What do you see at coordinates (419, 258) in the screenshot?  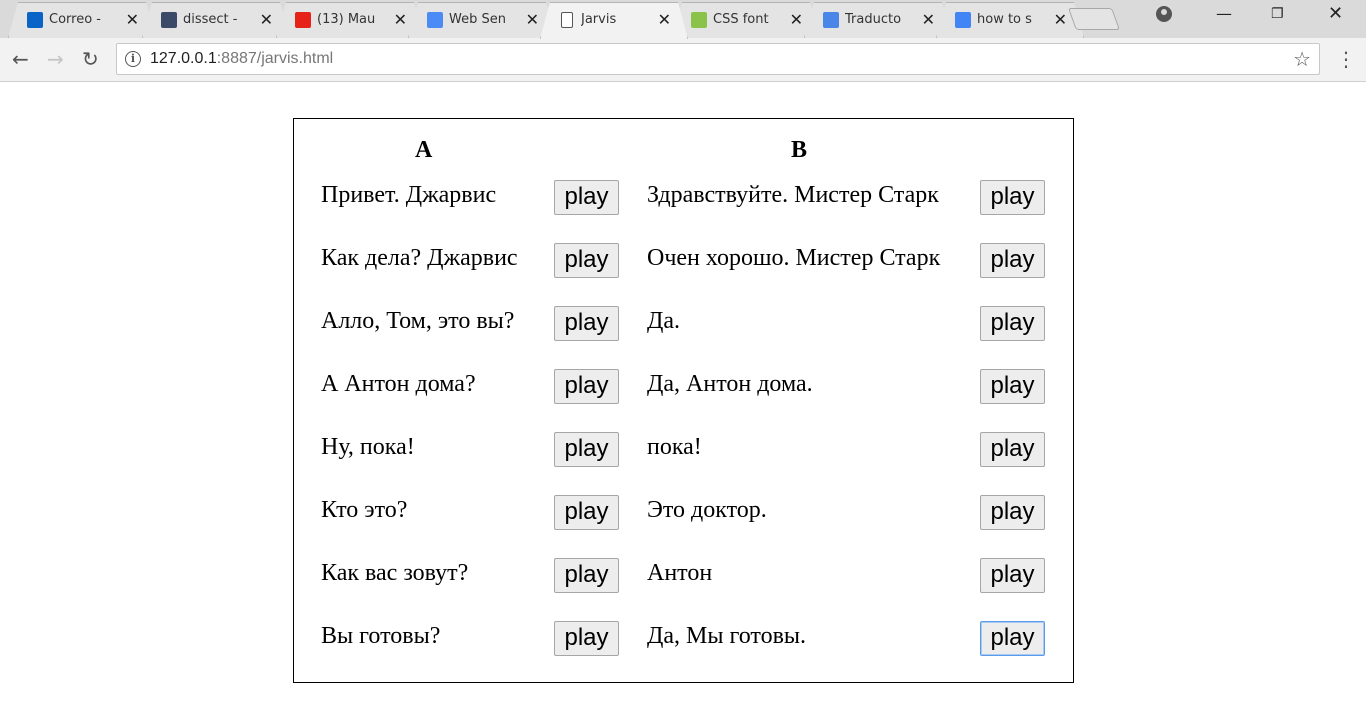 I see `phrase-a: Как дела? Джарвис` at bounding box center [419, 258].